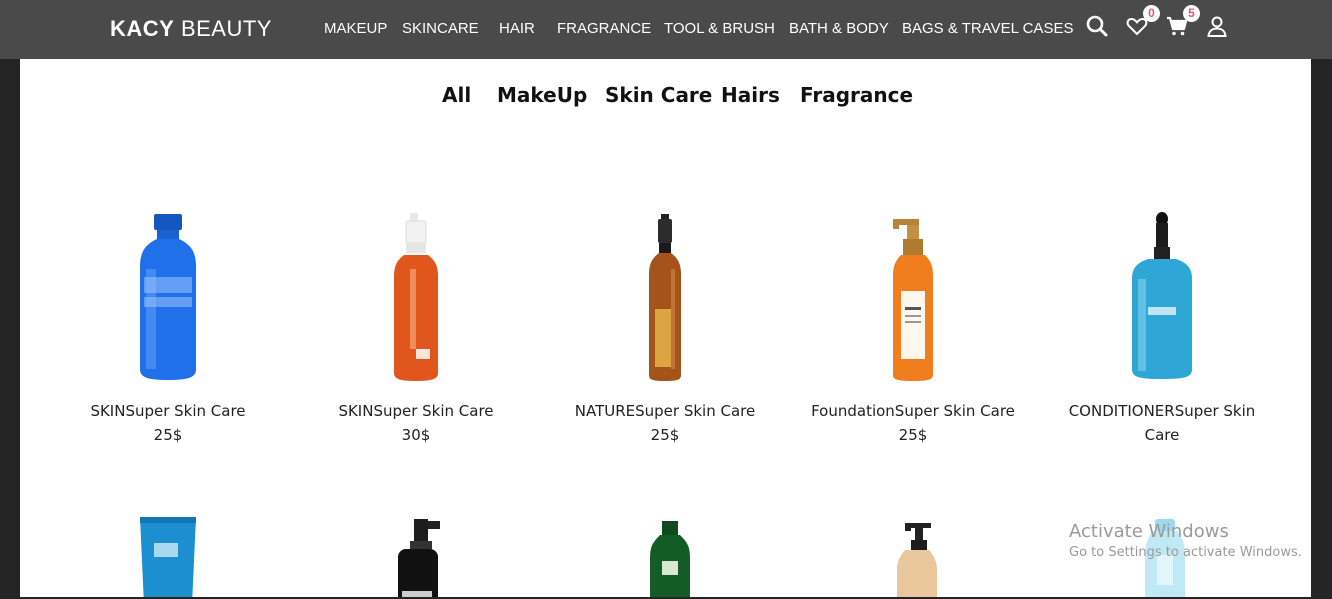 The height and width of the screenshot is (599, 1332). I want to click on product-card: CONDITIONERSuper Skin Care, so click(1162, 328).